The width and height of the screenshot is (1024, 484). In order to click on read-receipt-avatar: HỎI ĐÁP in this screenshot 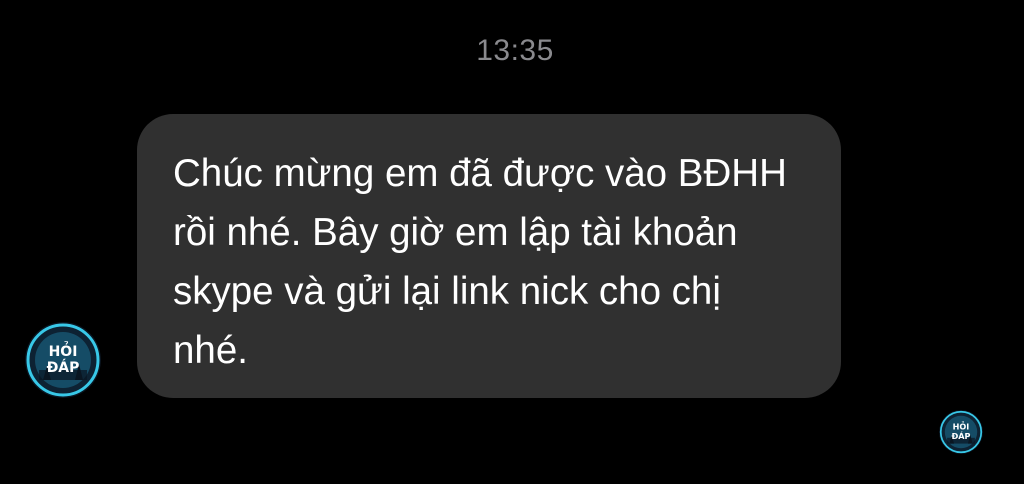, I will do `click(961, 432)`.